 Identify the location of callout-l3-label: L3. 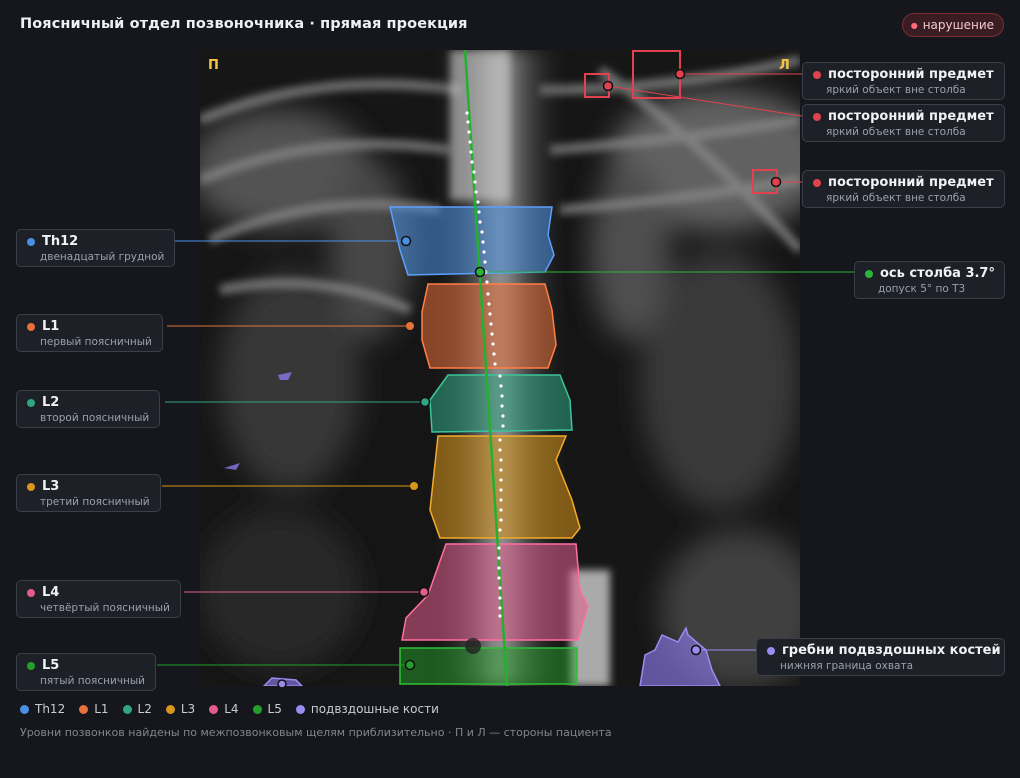
(51, 486).